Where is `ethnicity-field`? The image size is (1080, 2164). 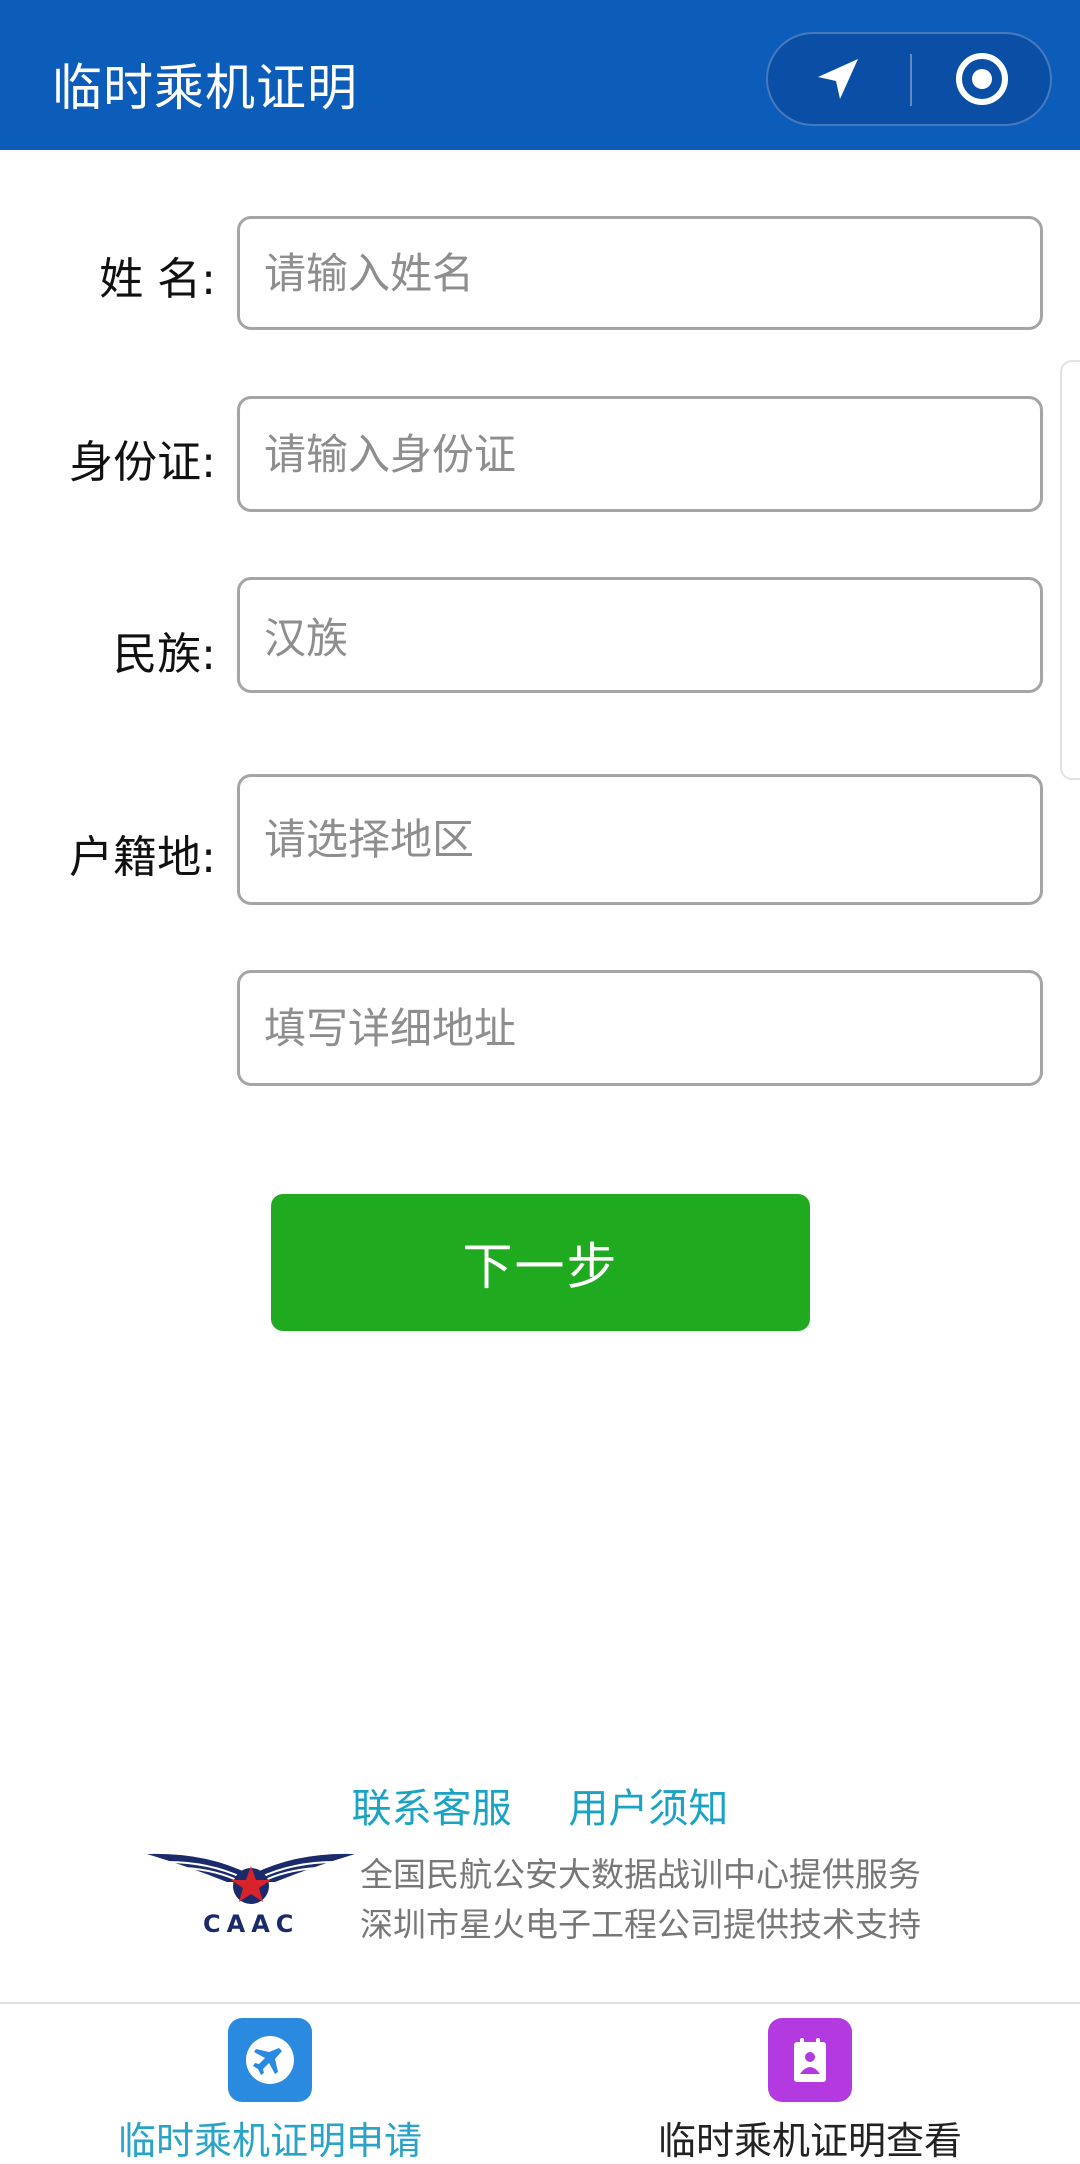 ethnicity-field is located at coordinates (640, 635).